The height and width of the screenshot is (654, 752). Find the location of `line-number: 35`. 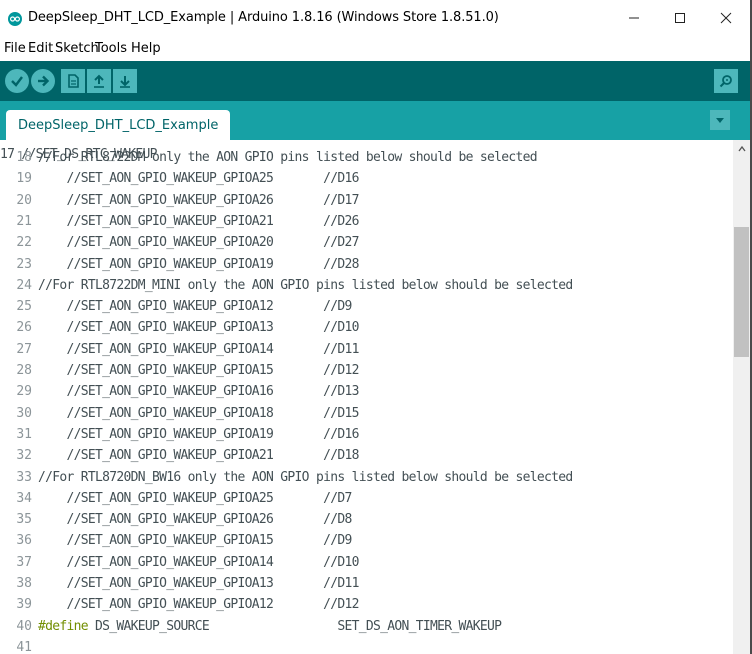

line-number: 35 is located at coordinates (24, 520).